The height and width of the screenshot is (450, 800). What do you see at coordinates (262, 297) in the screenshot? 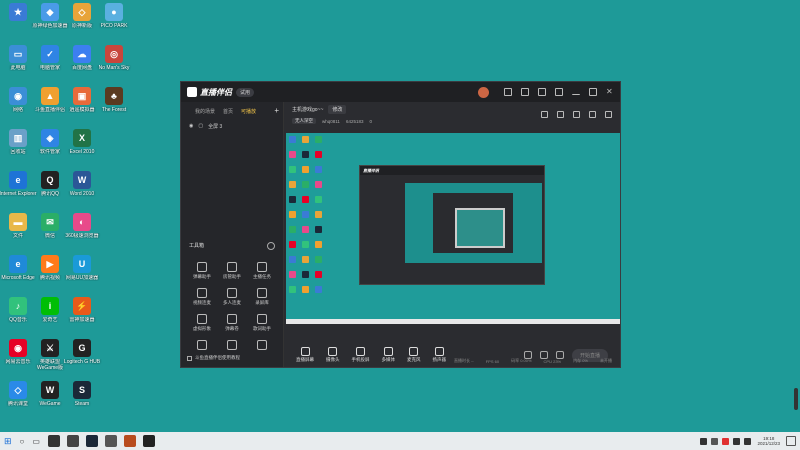
I see `tool-item: 录屏库` at bounding box center [262, 297].